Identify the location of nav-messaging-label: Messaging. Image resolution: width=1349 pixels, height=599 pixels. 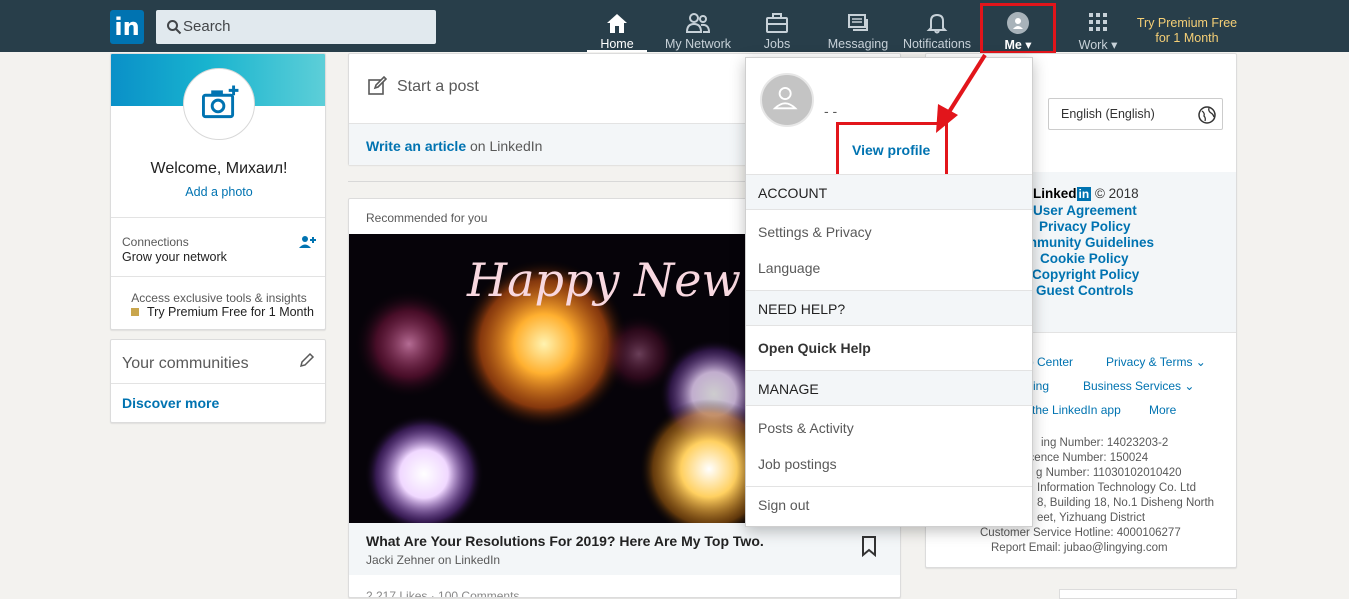
(858, 44).